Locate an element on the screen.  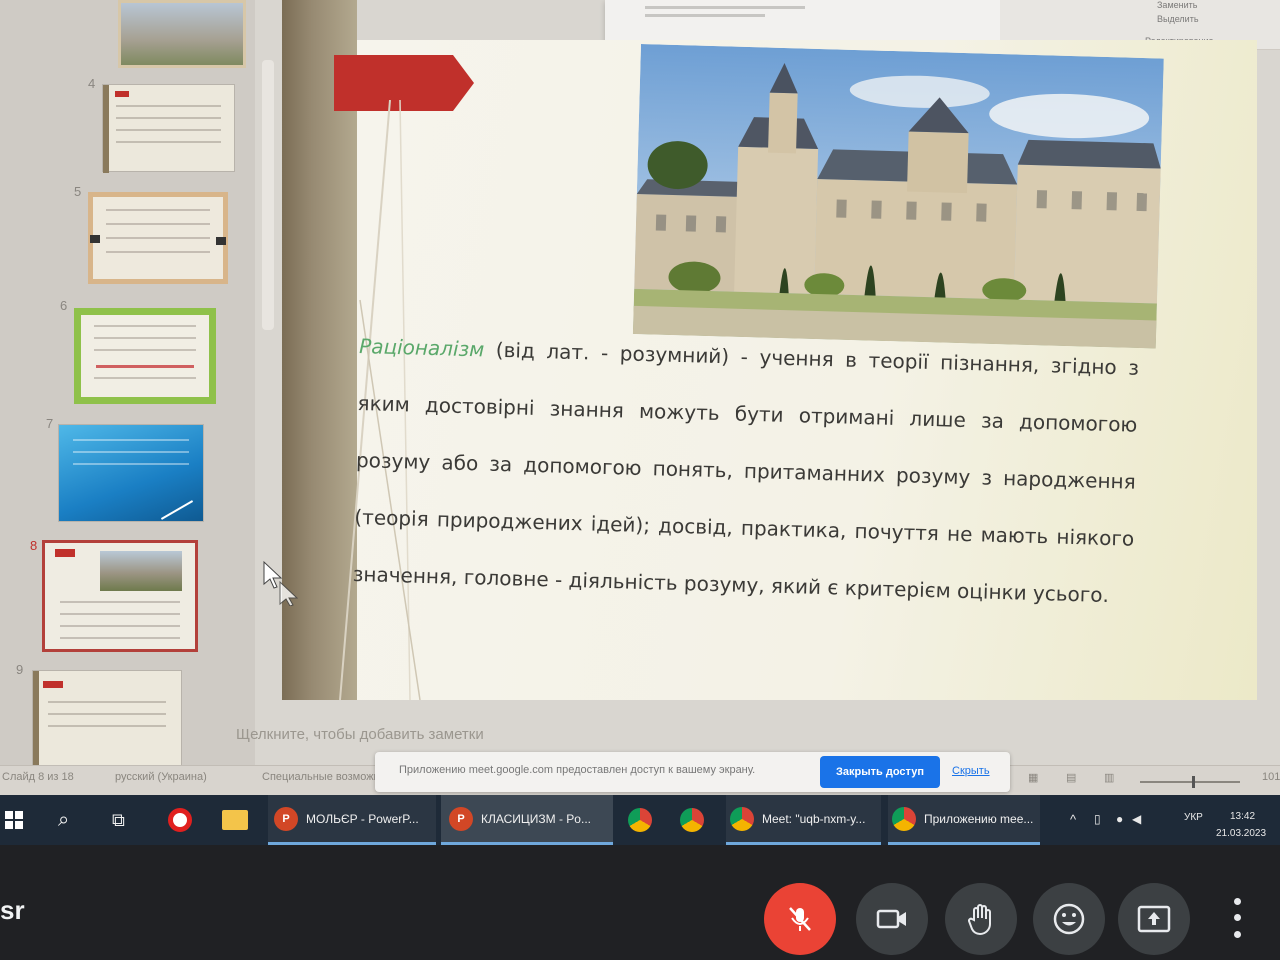
thumbnail-number: 9 is located at coordinates (20, 669).